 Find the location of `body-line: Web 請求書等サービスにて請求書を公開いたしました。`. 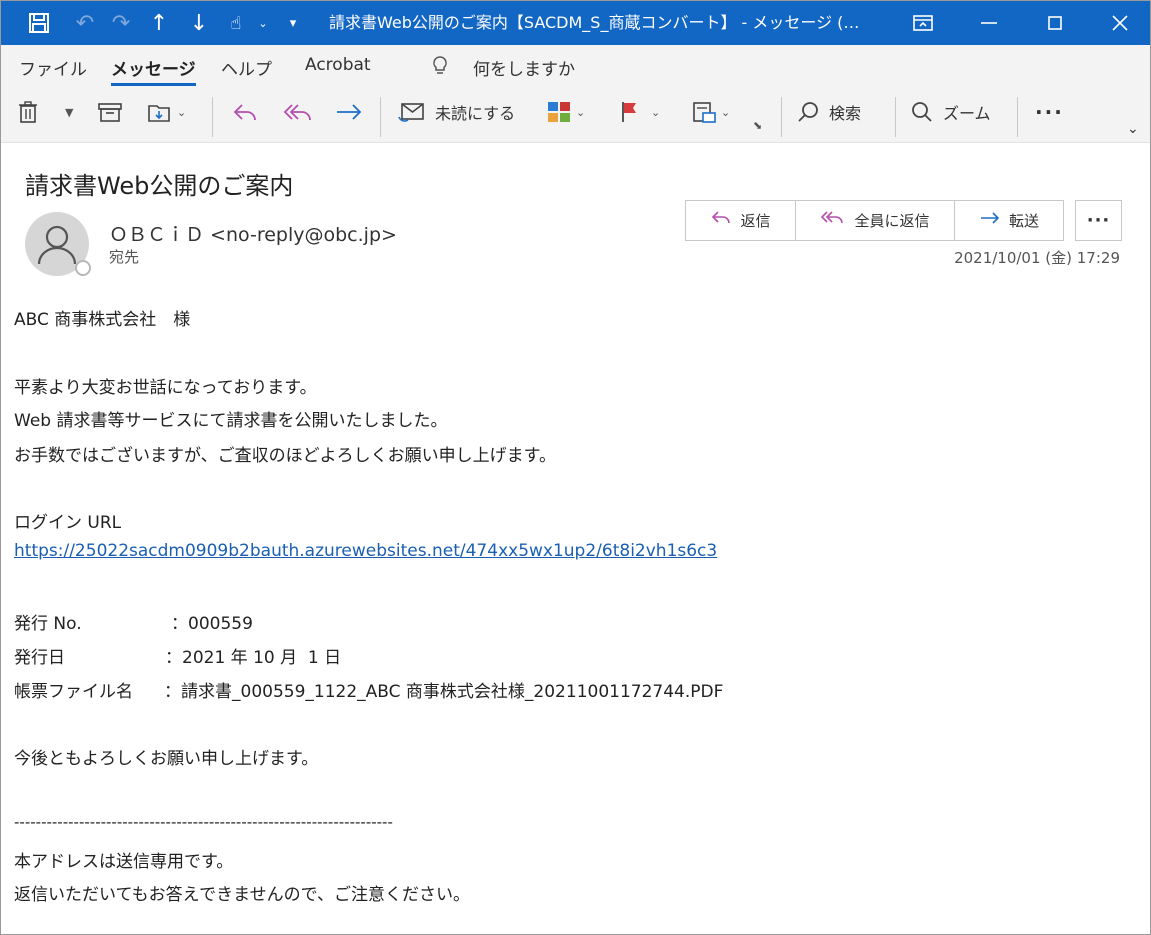

body-line: Web 請求書等サービスにて請求書を公開いたしました。 is located at coordinates (231, 421).